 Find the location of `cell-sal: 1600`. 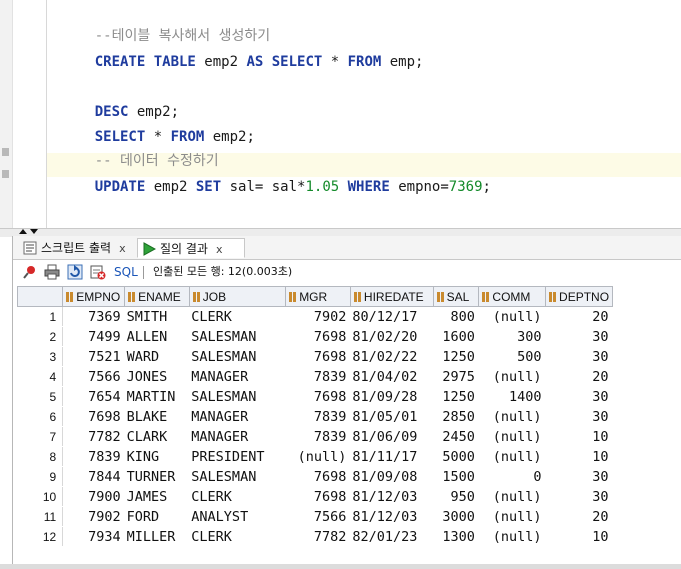

cell-sal: 1600 is located at coordinates (456, 336).